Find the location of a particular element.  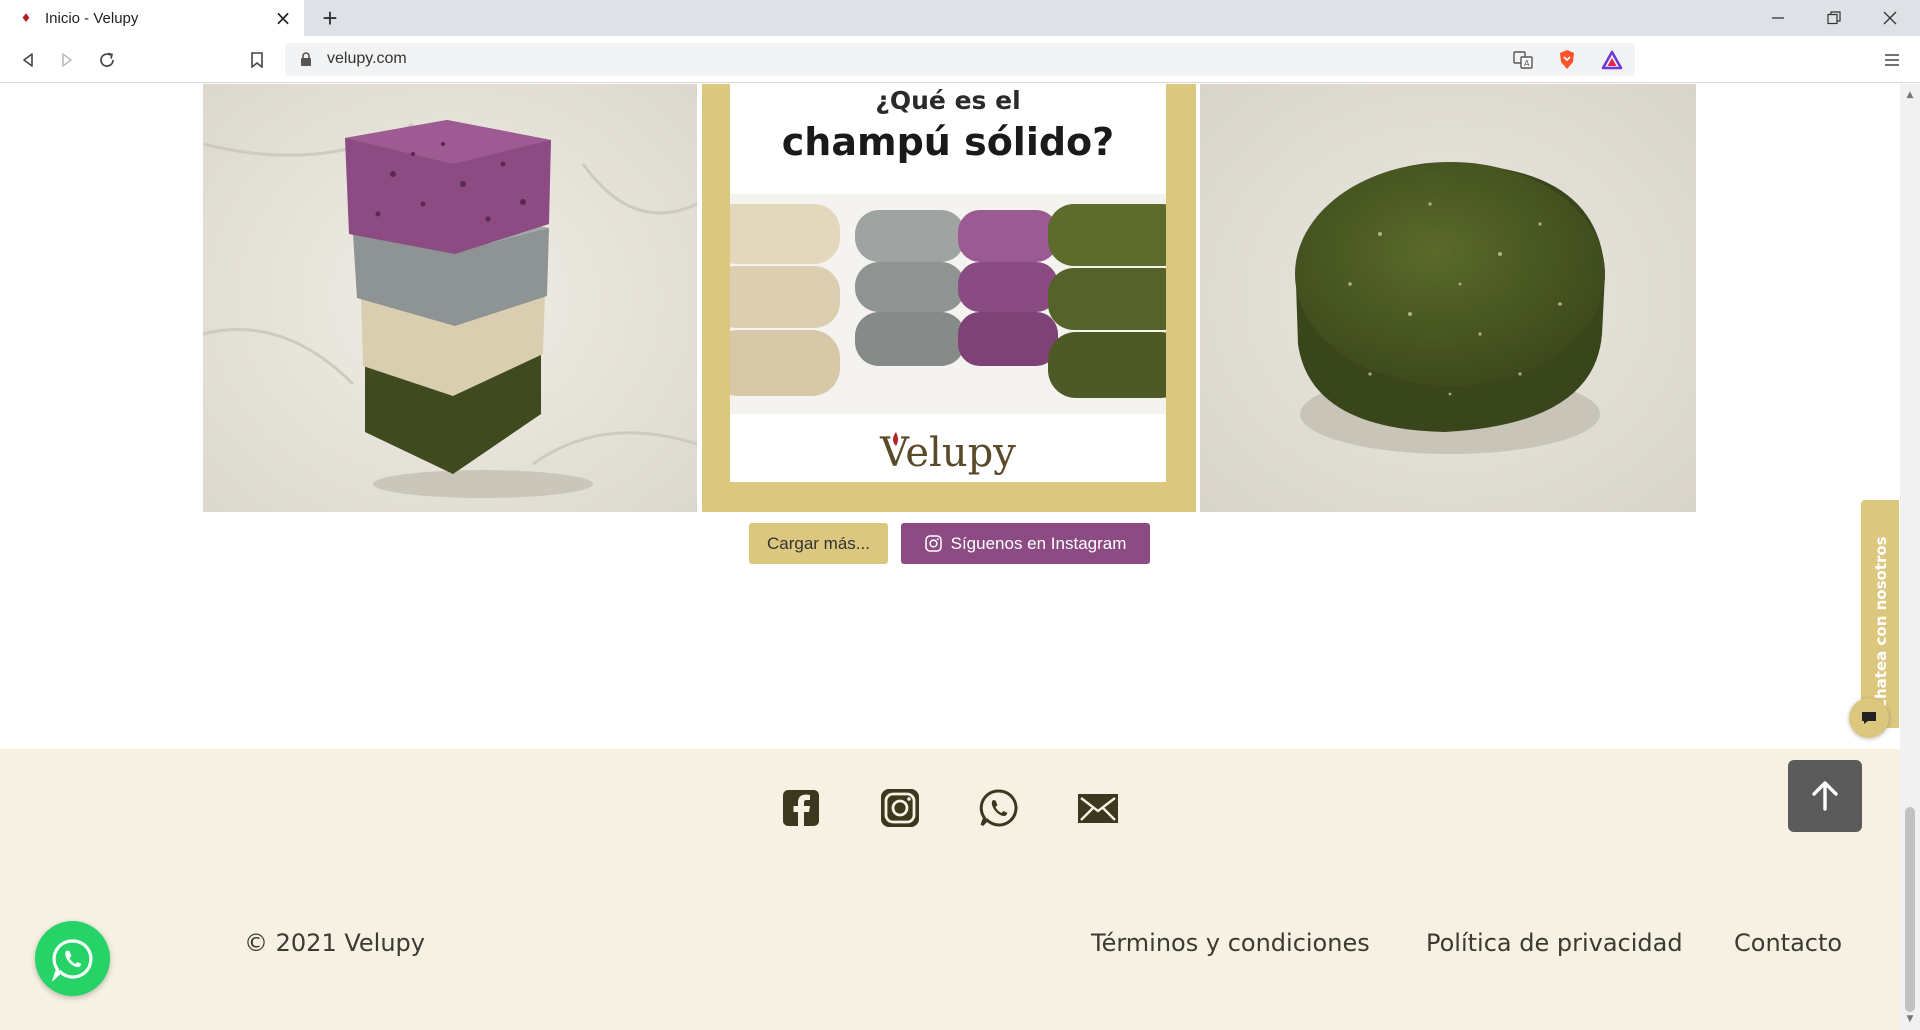

contact-link: Contacto is located at coordinates (1788, 943).